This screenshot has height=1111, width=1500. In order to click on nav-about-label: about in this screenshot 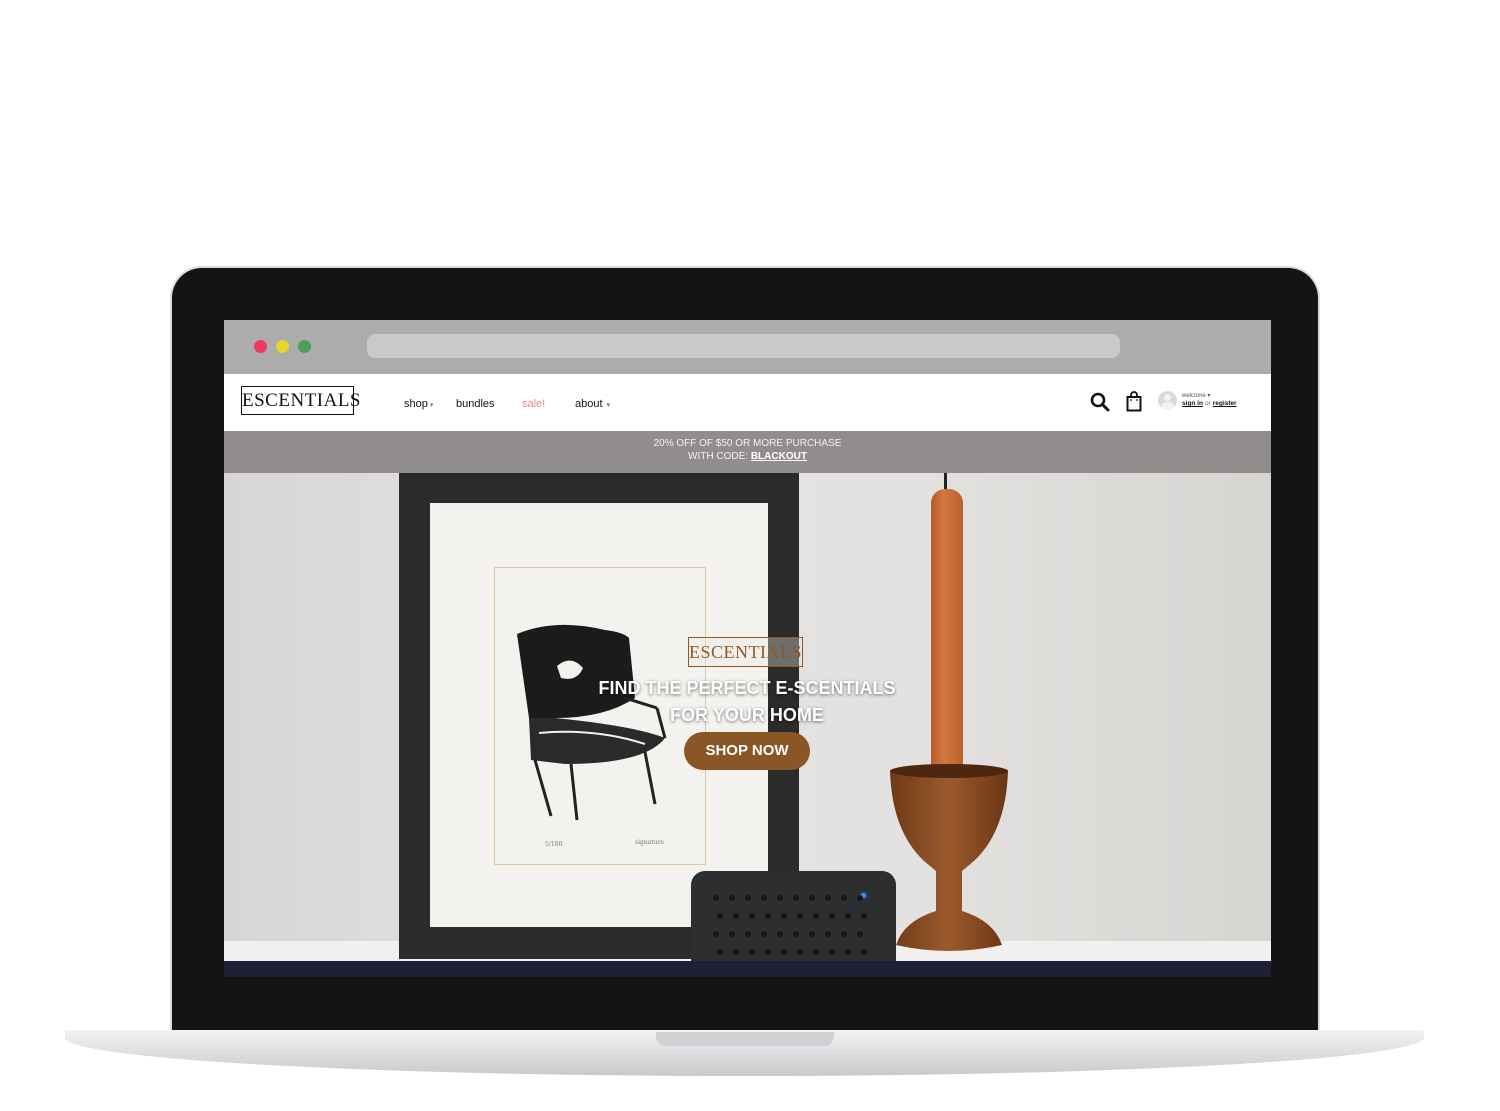, I will do `click(589, 404)`.